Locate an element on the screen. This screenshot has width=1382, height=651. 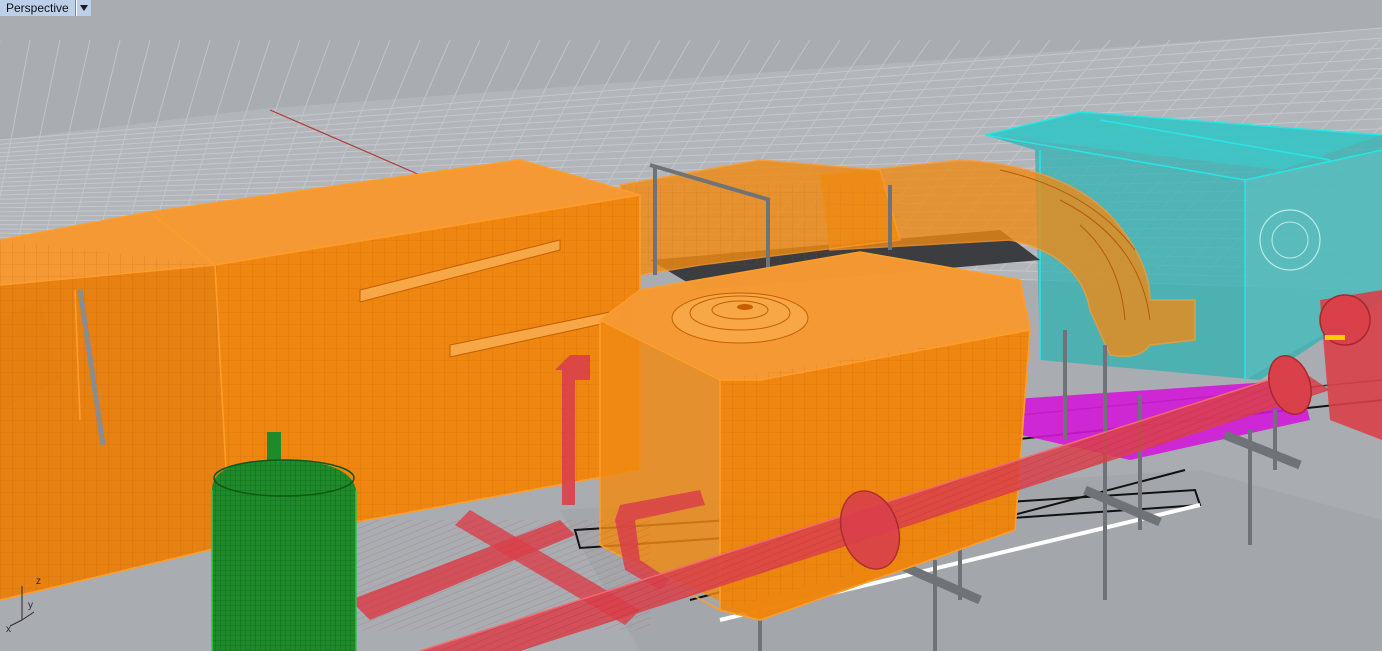
expansion-tank is located at coordinates (284, 541).